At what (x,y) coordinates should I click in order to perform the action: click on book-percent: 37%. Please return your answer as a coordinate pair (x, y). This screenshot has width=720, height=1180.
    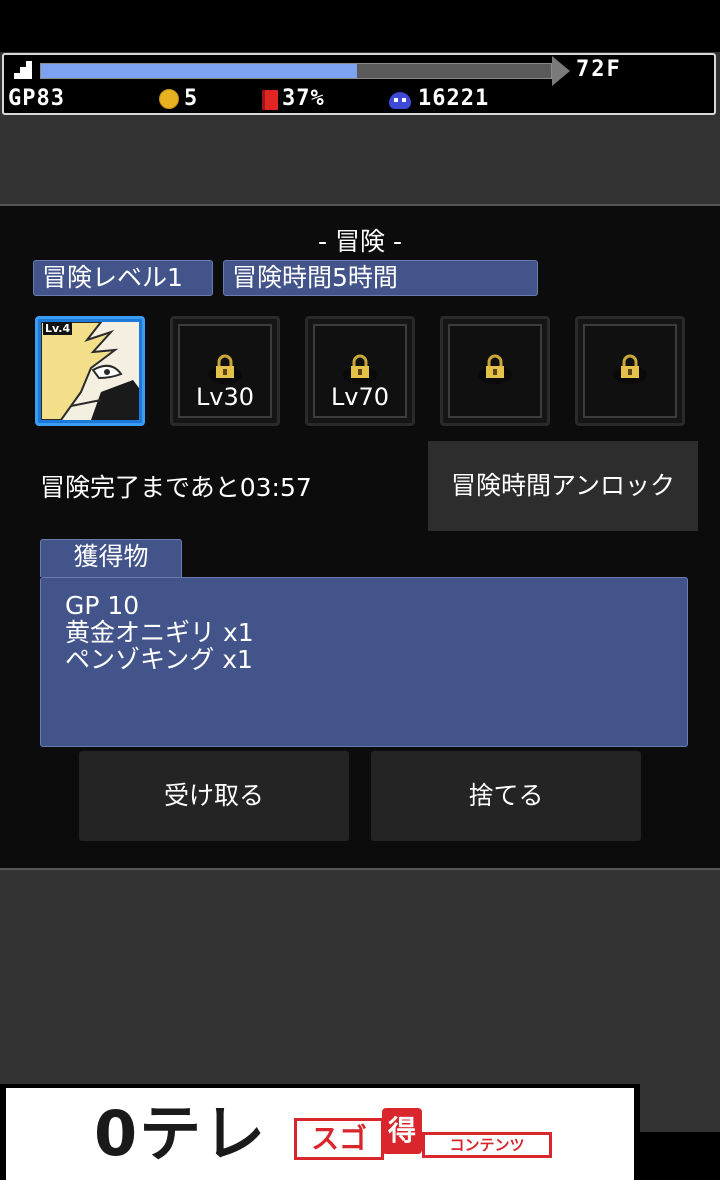
    Looking at the image, I should click on (303, 98).